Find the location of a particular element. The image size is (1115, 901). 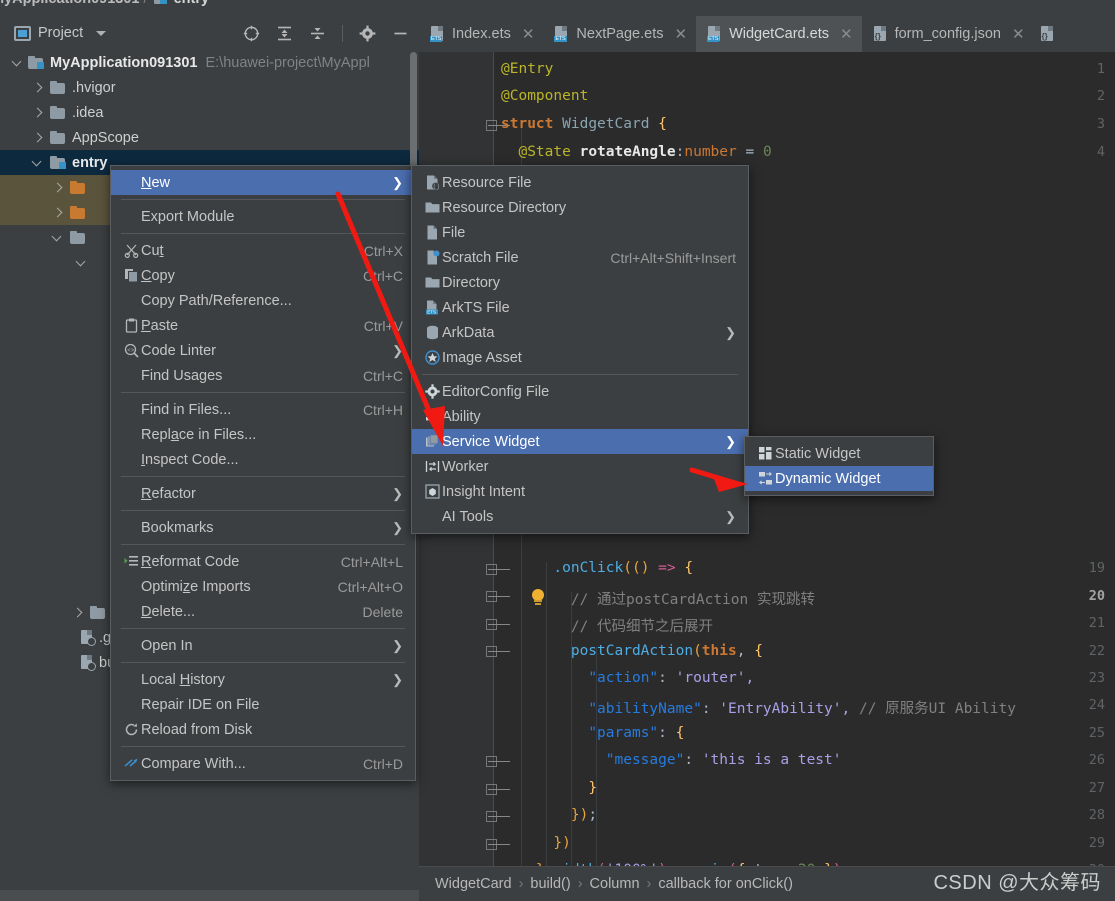

submenu-item-directory: Directory is located at coordinates (580, 282).